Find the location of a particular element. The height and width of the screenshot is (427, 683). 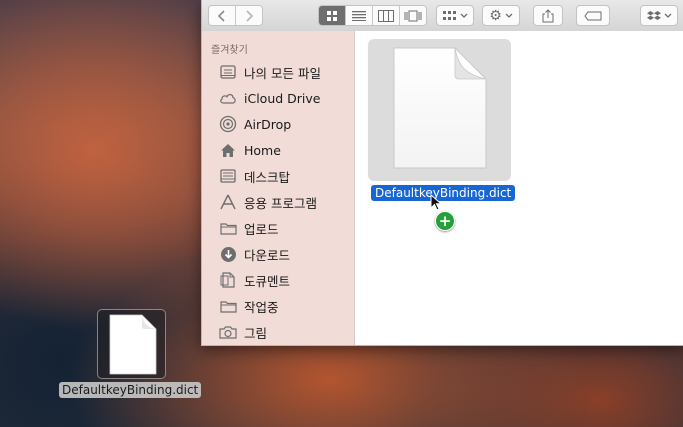

sidebar-item-pictures: 그림 is located at coordinates (242, 332).